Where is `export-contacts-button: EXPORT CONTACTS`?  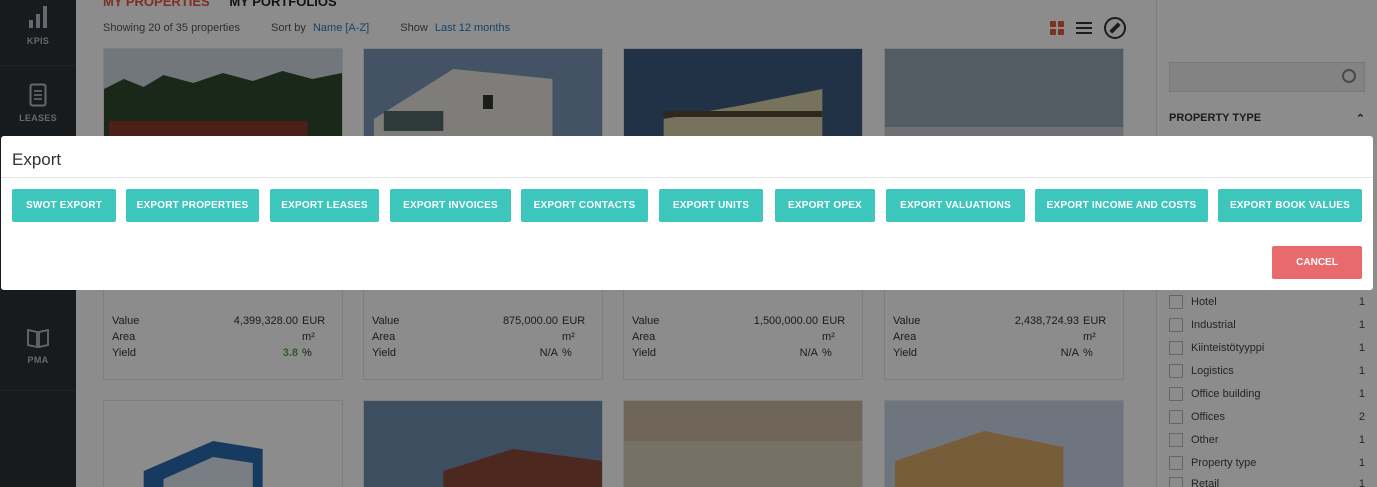 export-contacts-button: EXPORT CONTACTS is located at coordinates (584, 205).